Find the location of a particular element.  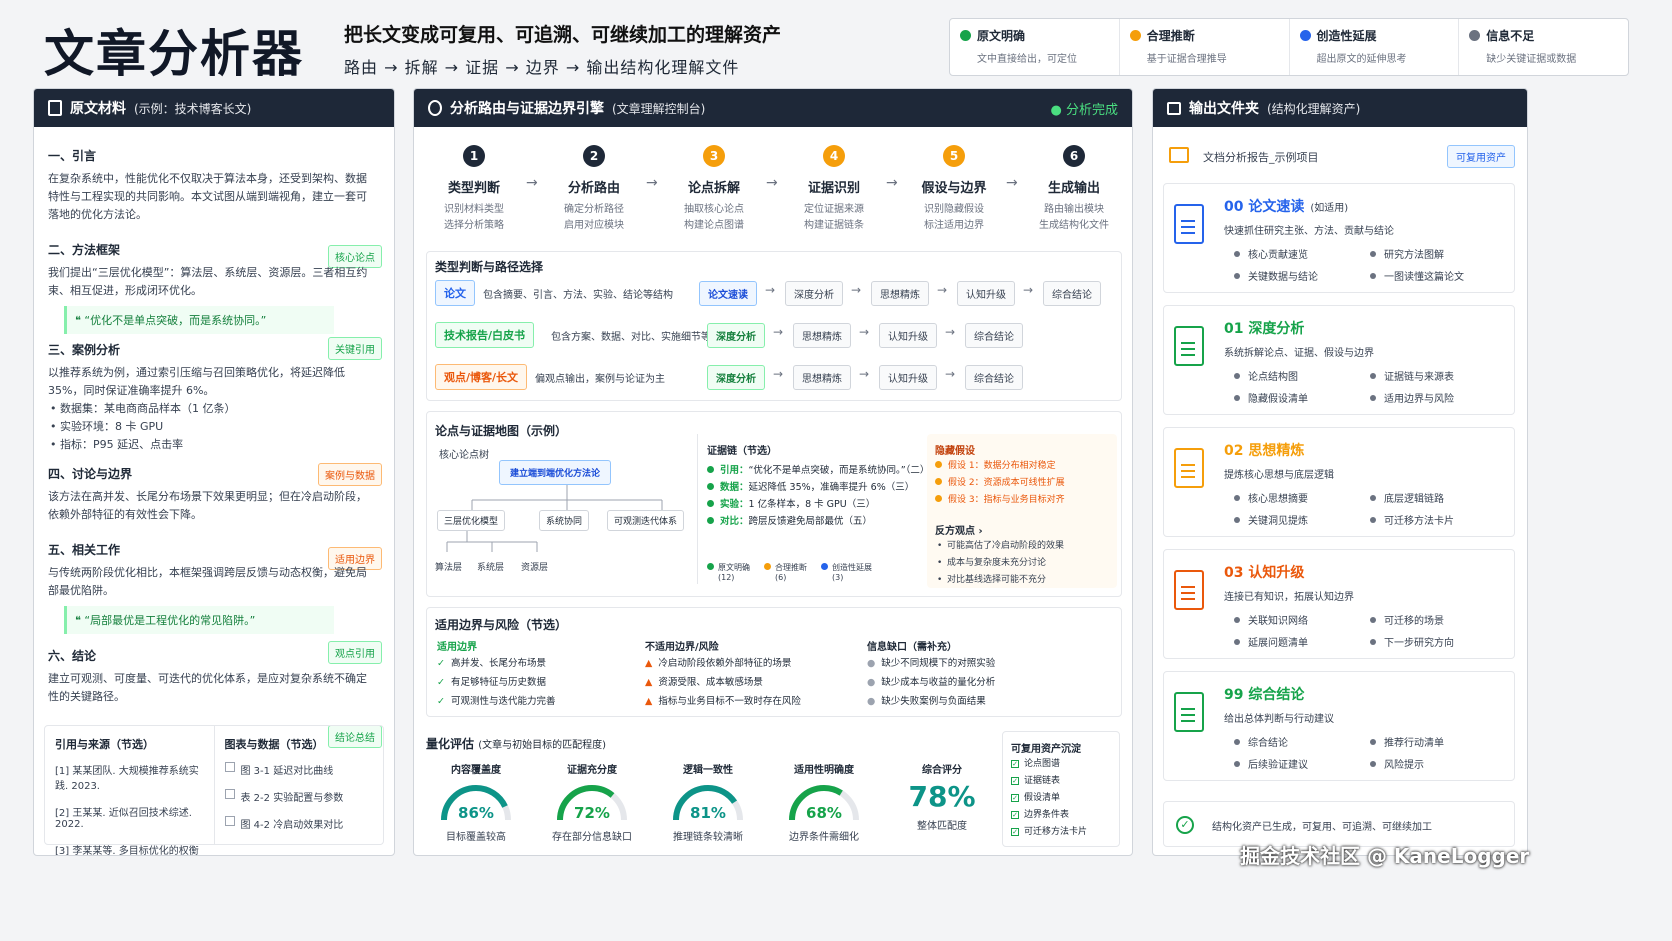

asset-item: ✓ 假设清单 is located at coordinates (1049, 798).